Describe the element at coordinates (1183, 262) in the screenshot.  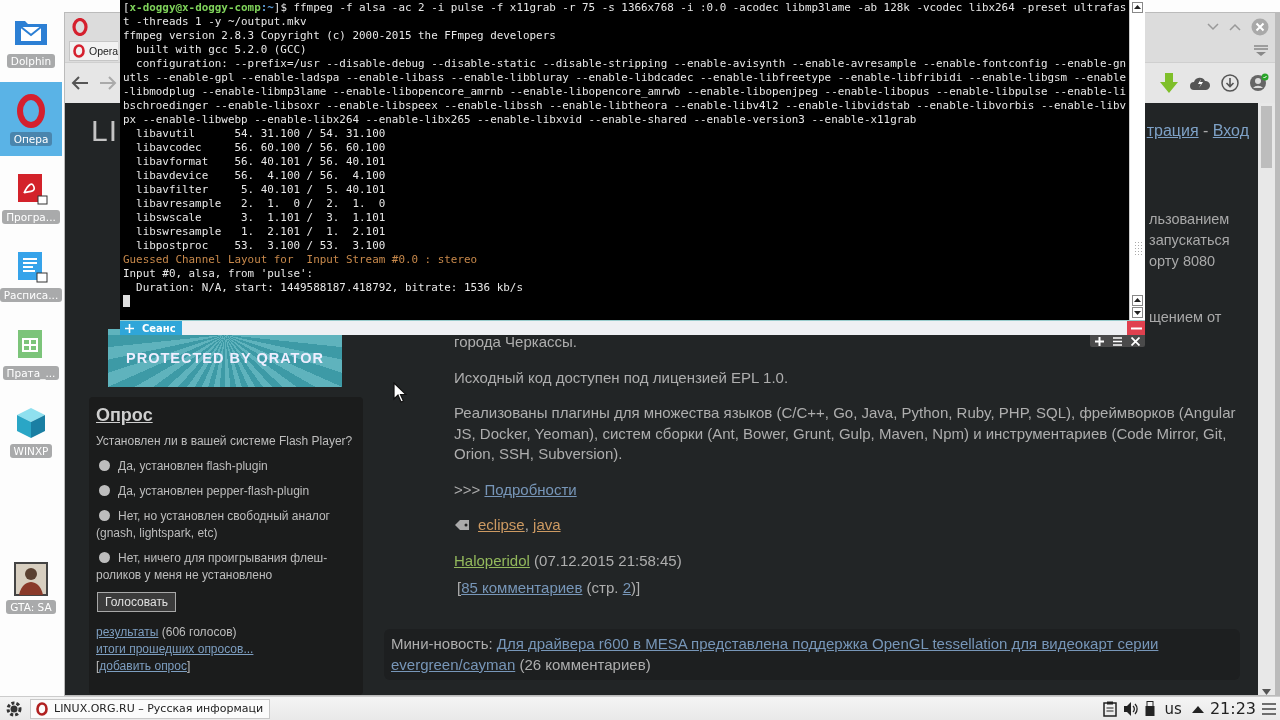
I see `article-text: орту 8080` at that location.